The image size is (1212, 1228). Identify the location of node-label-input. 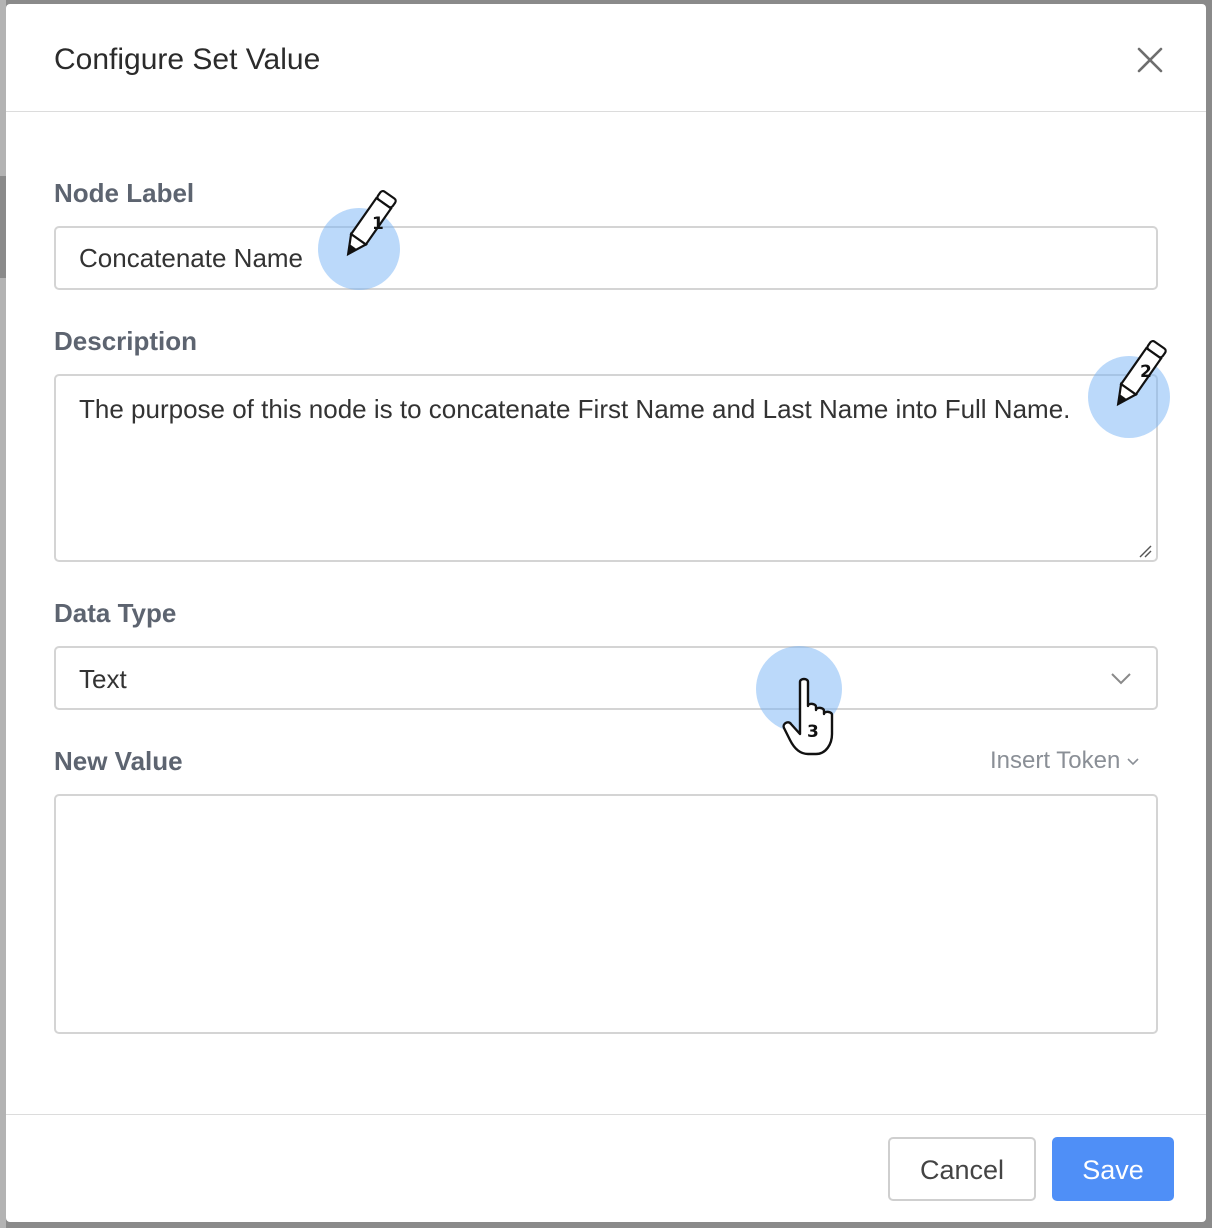
(606, 258).